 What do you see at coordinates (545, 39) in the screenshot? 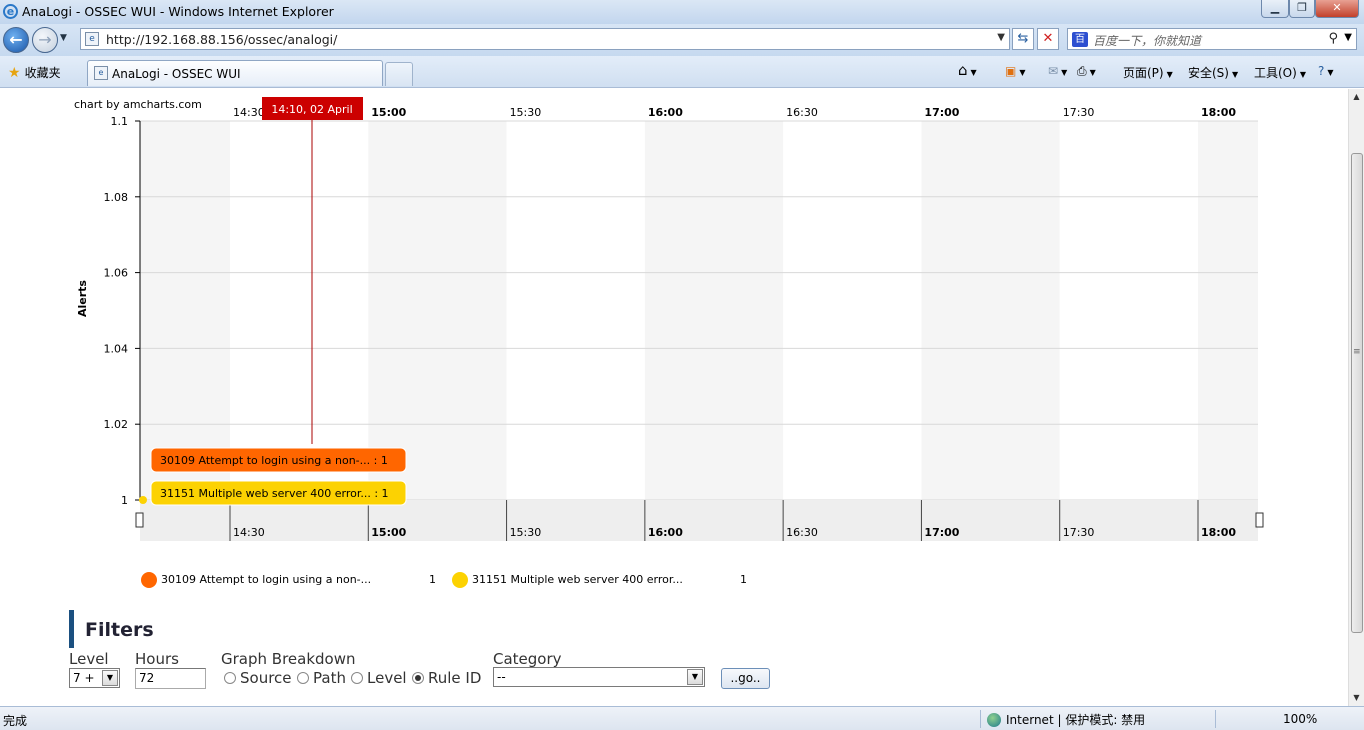
I see `address-field: e http://192.168.88.156/ossec/analogi/ ▼` at bounding box center [545, 39].